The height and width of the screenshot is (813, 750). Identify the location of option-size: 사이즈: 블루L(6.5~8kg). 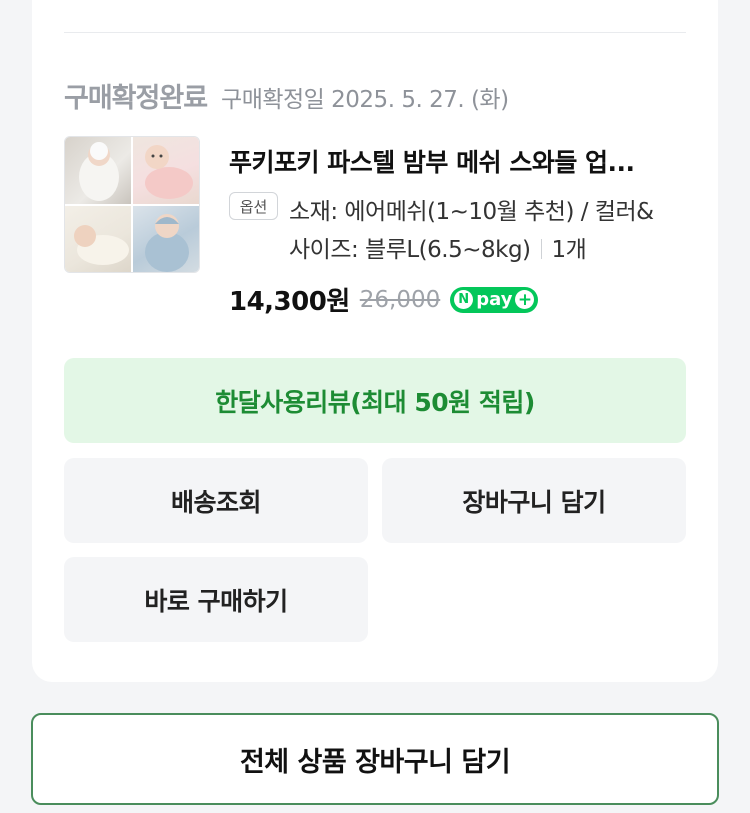
(410, 250).